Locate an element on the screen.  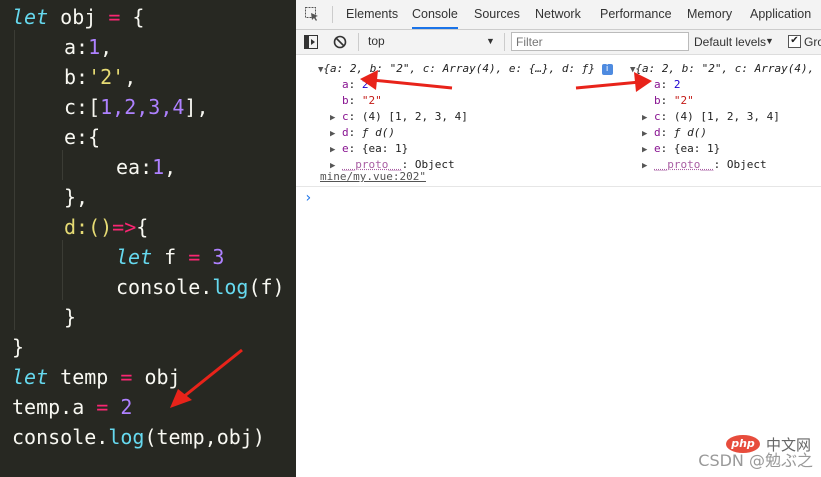
code-line: console.log(temp,obj) is located at coordinates (138, 437).